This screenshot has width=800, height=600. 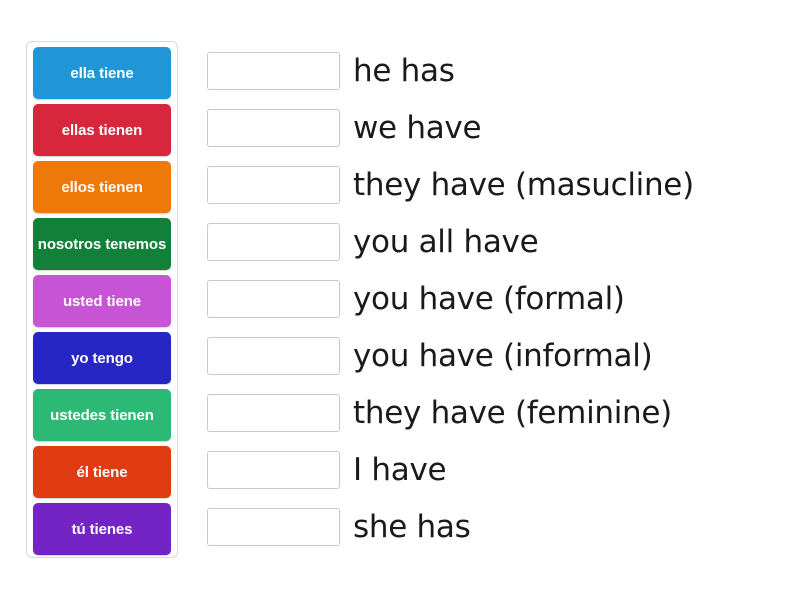 I want to click on draggable-tile-label: él tiene, so click(x=102, y=472).